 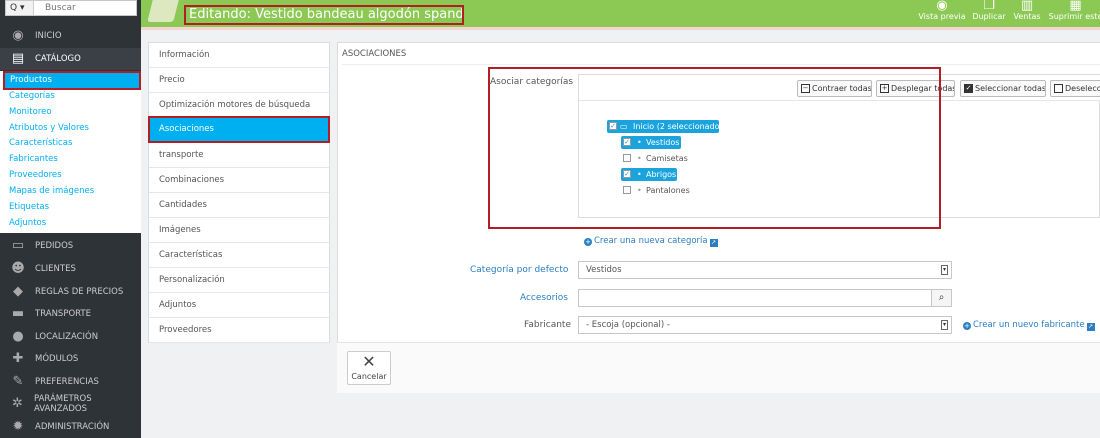 What do you see at coordinates (163, 11) in the screenshot?
I see `book-icon` at bounding box center [163, 11].